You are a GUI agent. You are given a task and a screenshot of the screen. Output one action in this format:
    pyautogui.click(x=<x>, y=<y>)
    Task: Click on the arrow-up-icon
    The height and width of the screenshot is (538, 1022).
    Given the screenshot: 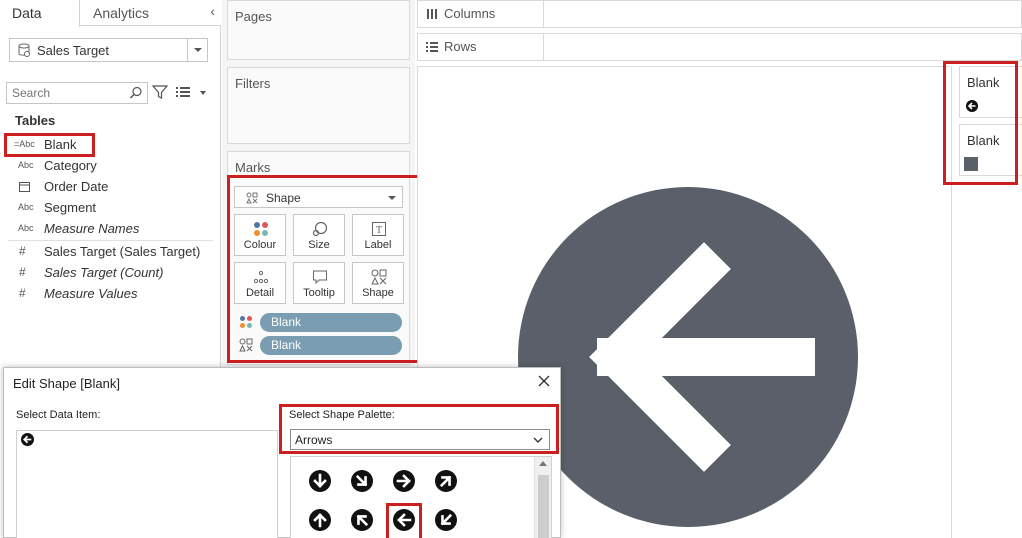 What is the action you would take?
    pyautogui.click(x=320, y=520)
    